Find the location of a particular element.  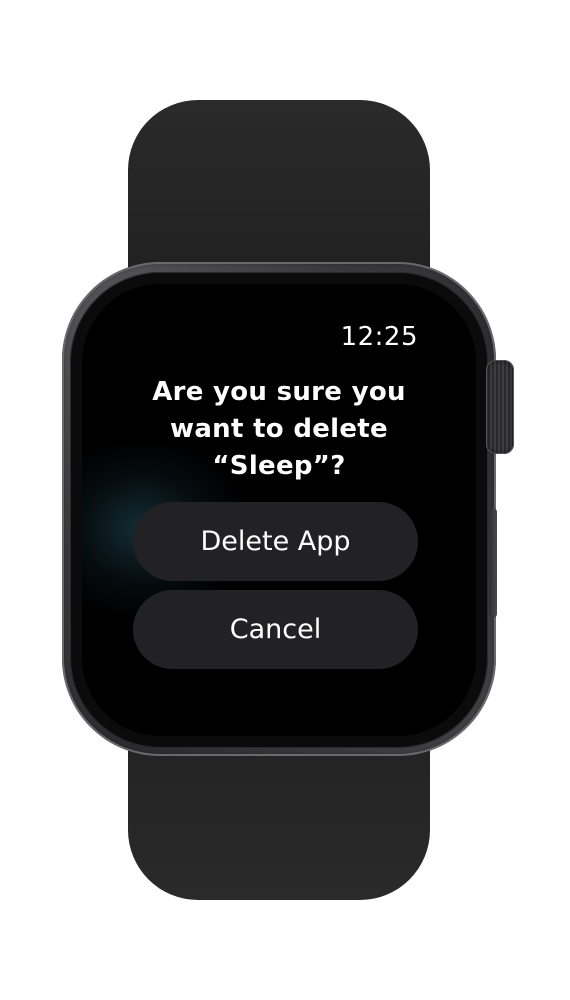

cancel-button-label: Cancel is located at coordinates (275, 629).